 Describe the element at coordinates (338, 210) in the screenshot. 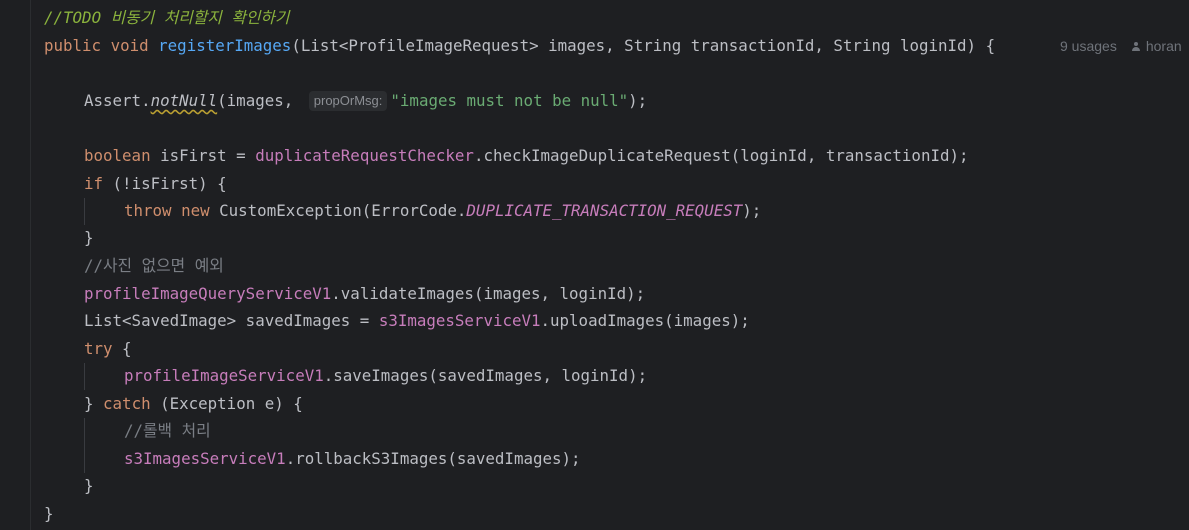

I see `throw-ctor: CustomException(ErrorCode.` at that location.